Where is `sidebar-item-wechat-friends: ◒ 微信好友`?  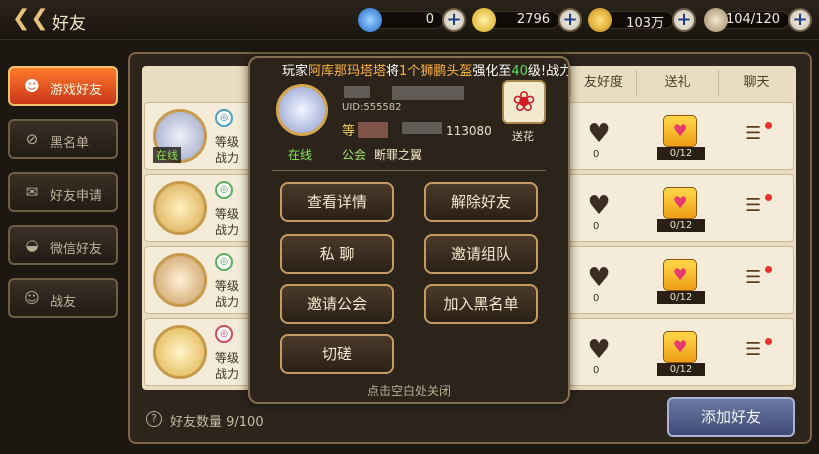 sidebar-item-wechat-friends: ◒ 微信好友 is located at coordinates (63, 245).